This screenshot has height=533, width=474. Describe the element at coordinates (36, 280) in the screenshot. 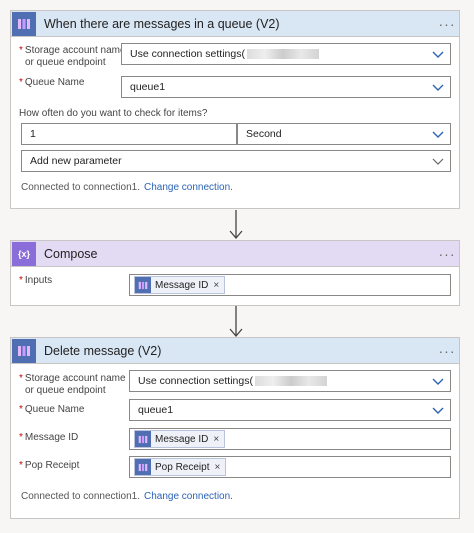

I see `inputs-label: * Inputs` at that location.